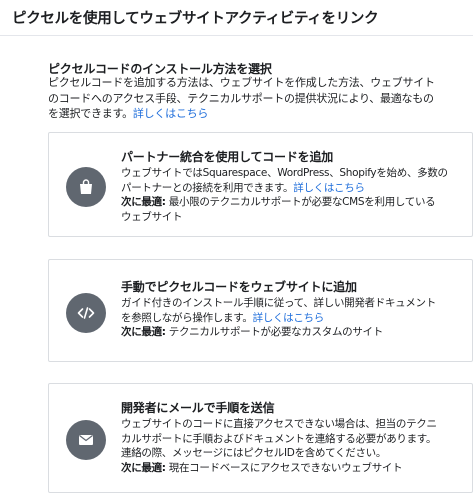 The width and height of the screenshot is (473, 499). Describe the element at coordinates (239, 287) in the screenshot. I see `option-title: 手動でピクセルコードをウェブサイトに追加` at that location.